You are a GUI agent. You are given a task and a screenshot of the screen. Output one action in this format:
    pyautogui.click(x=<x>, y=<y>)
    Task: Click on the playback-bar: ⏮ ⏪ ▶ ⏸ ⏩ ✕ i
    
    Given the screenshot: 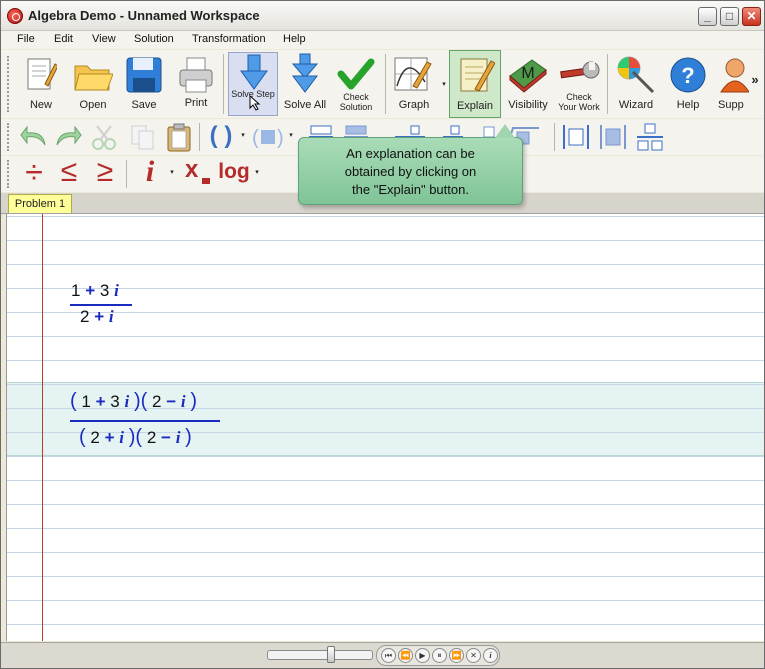 What is the action you would take?
    pyautogui.click(x=382, y=655)
    